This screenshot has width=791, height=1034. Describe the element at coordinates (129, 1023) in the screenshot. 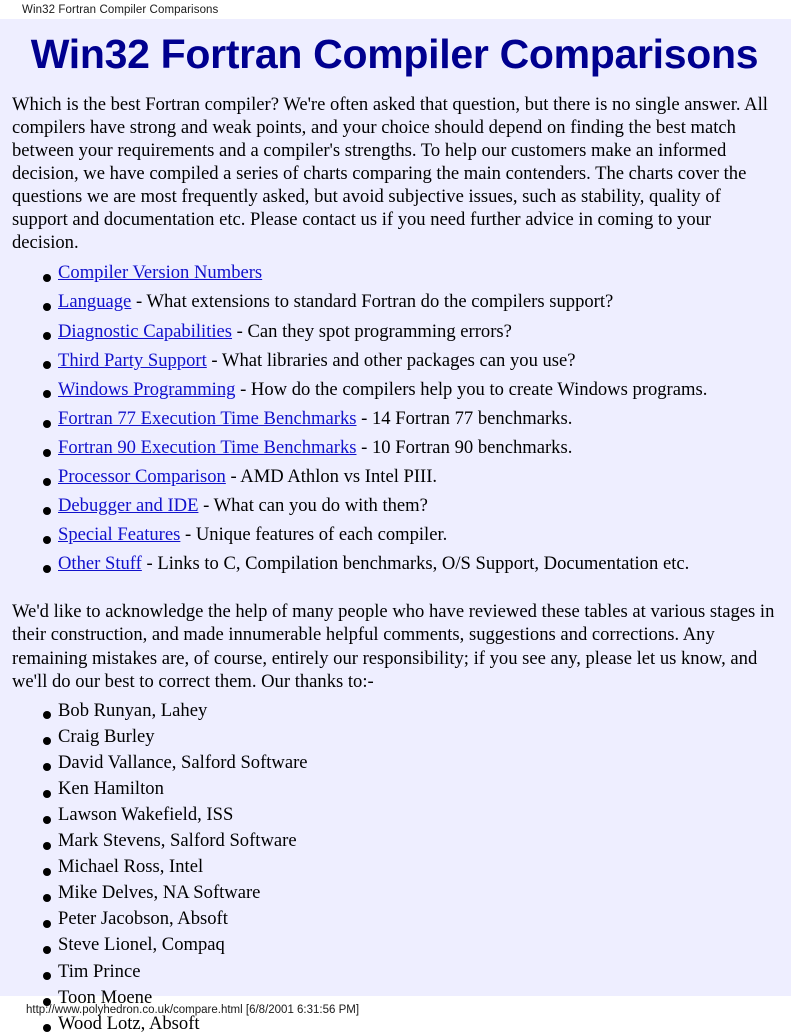

I see `contributor-name: Wood Lotz, Absoft` at that location.